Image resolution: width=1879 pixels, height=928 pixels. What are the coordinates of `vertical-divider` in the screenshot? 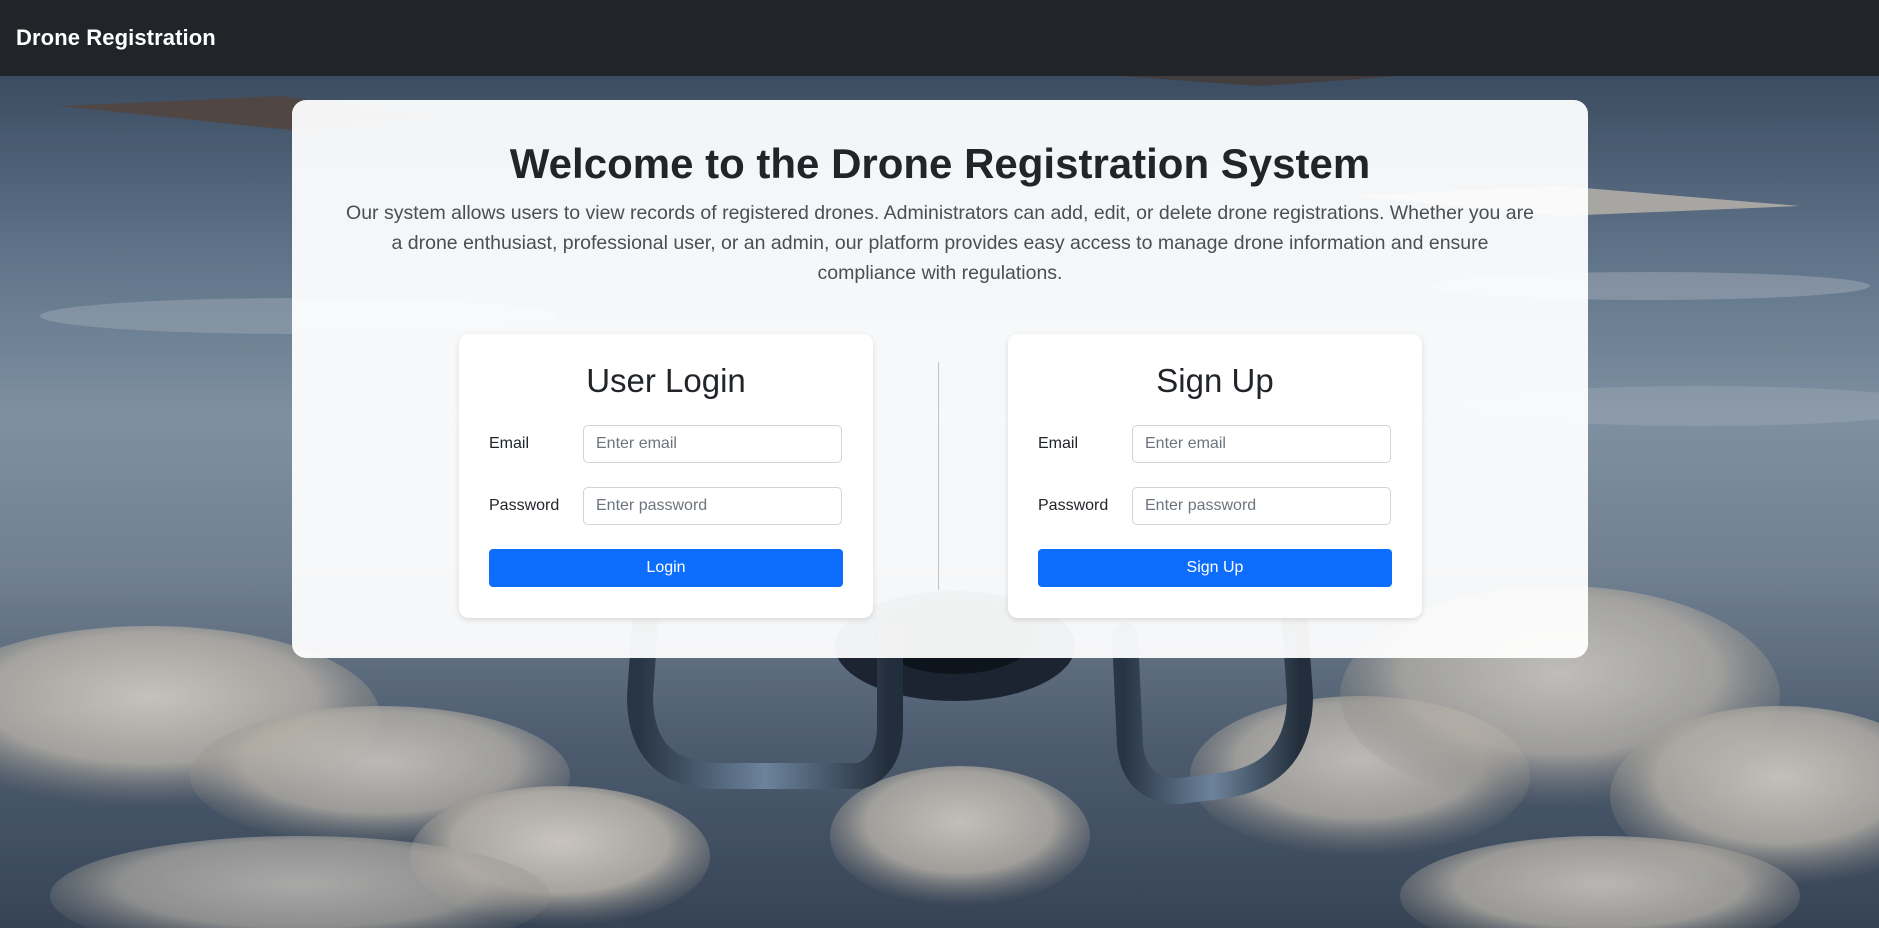 It's located at (938, 476).